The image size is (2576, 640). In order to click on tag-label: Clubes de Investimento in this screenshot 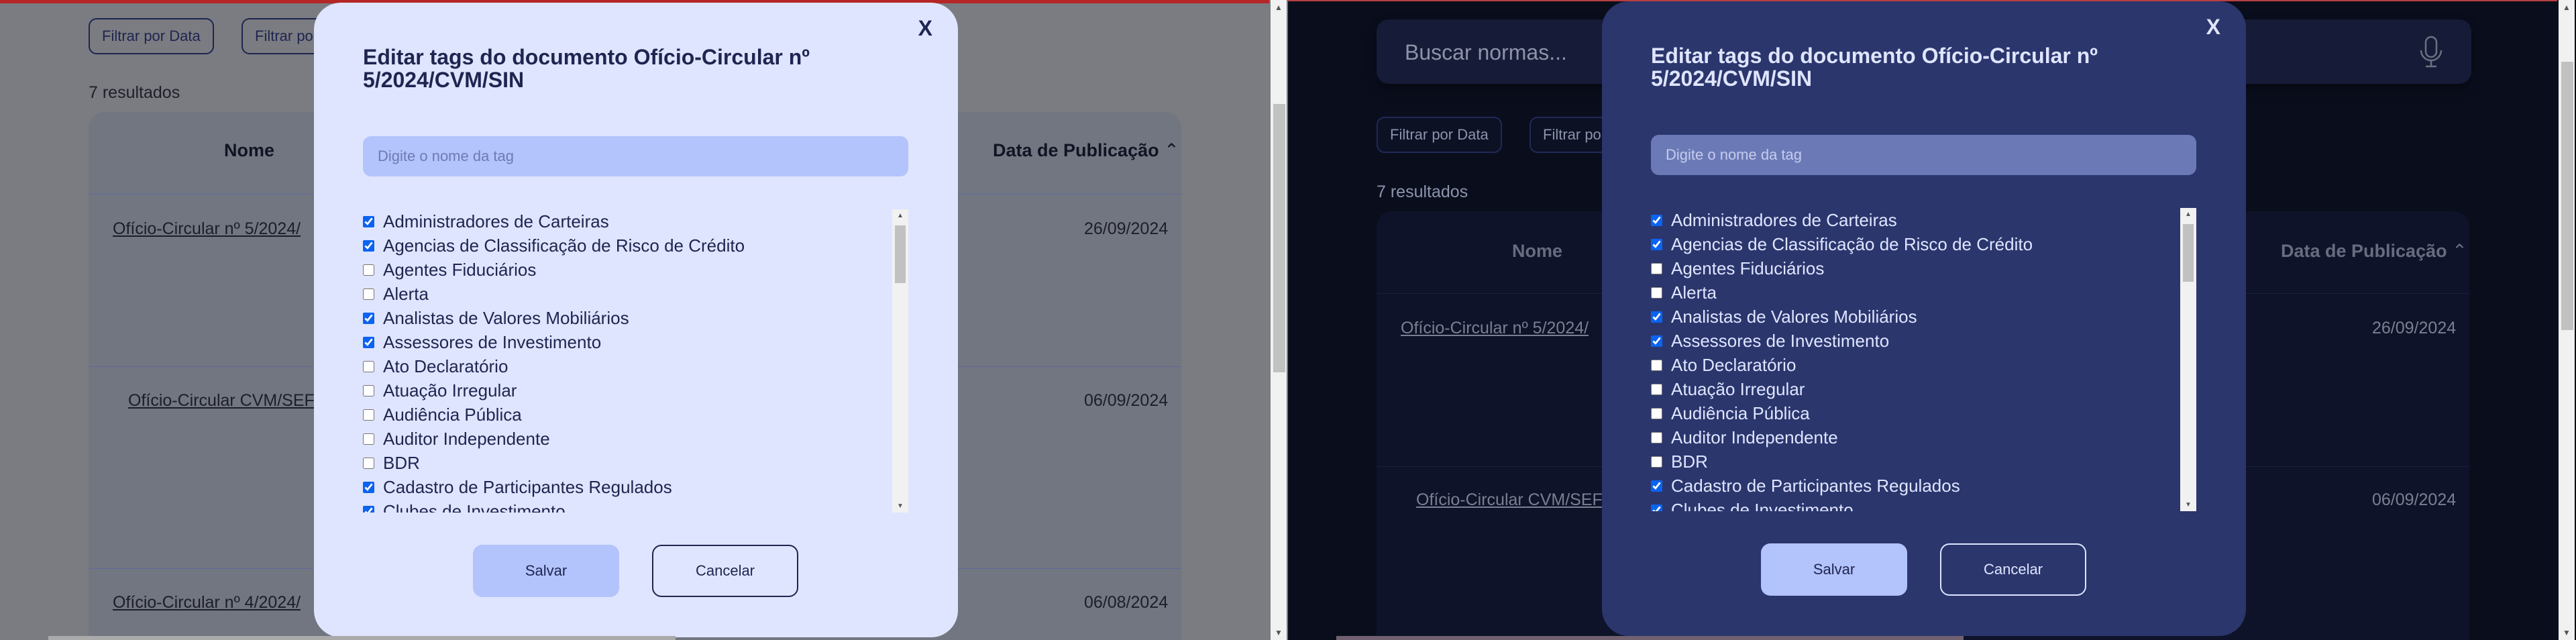, I will do `click(1762, 506)`.